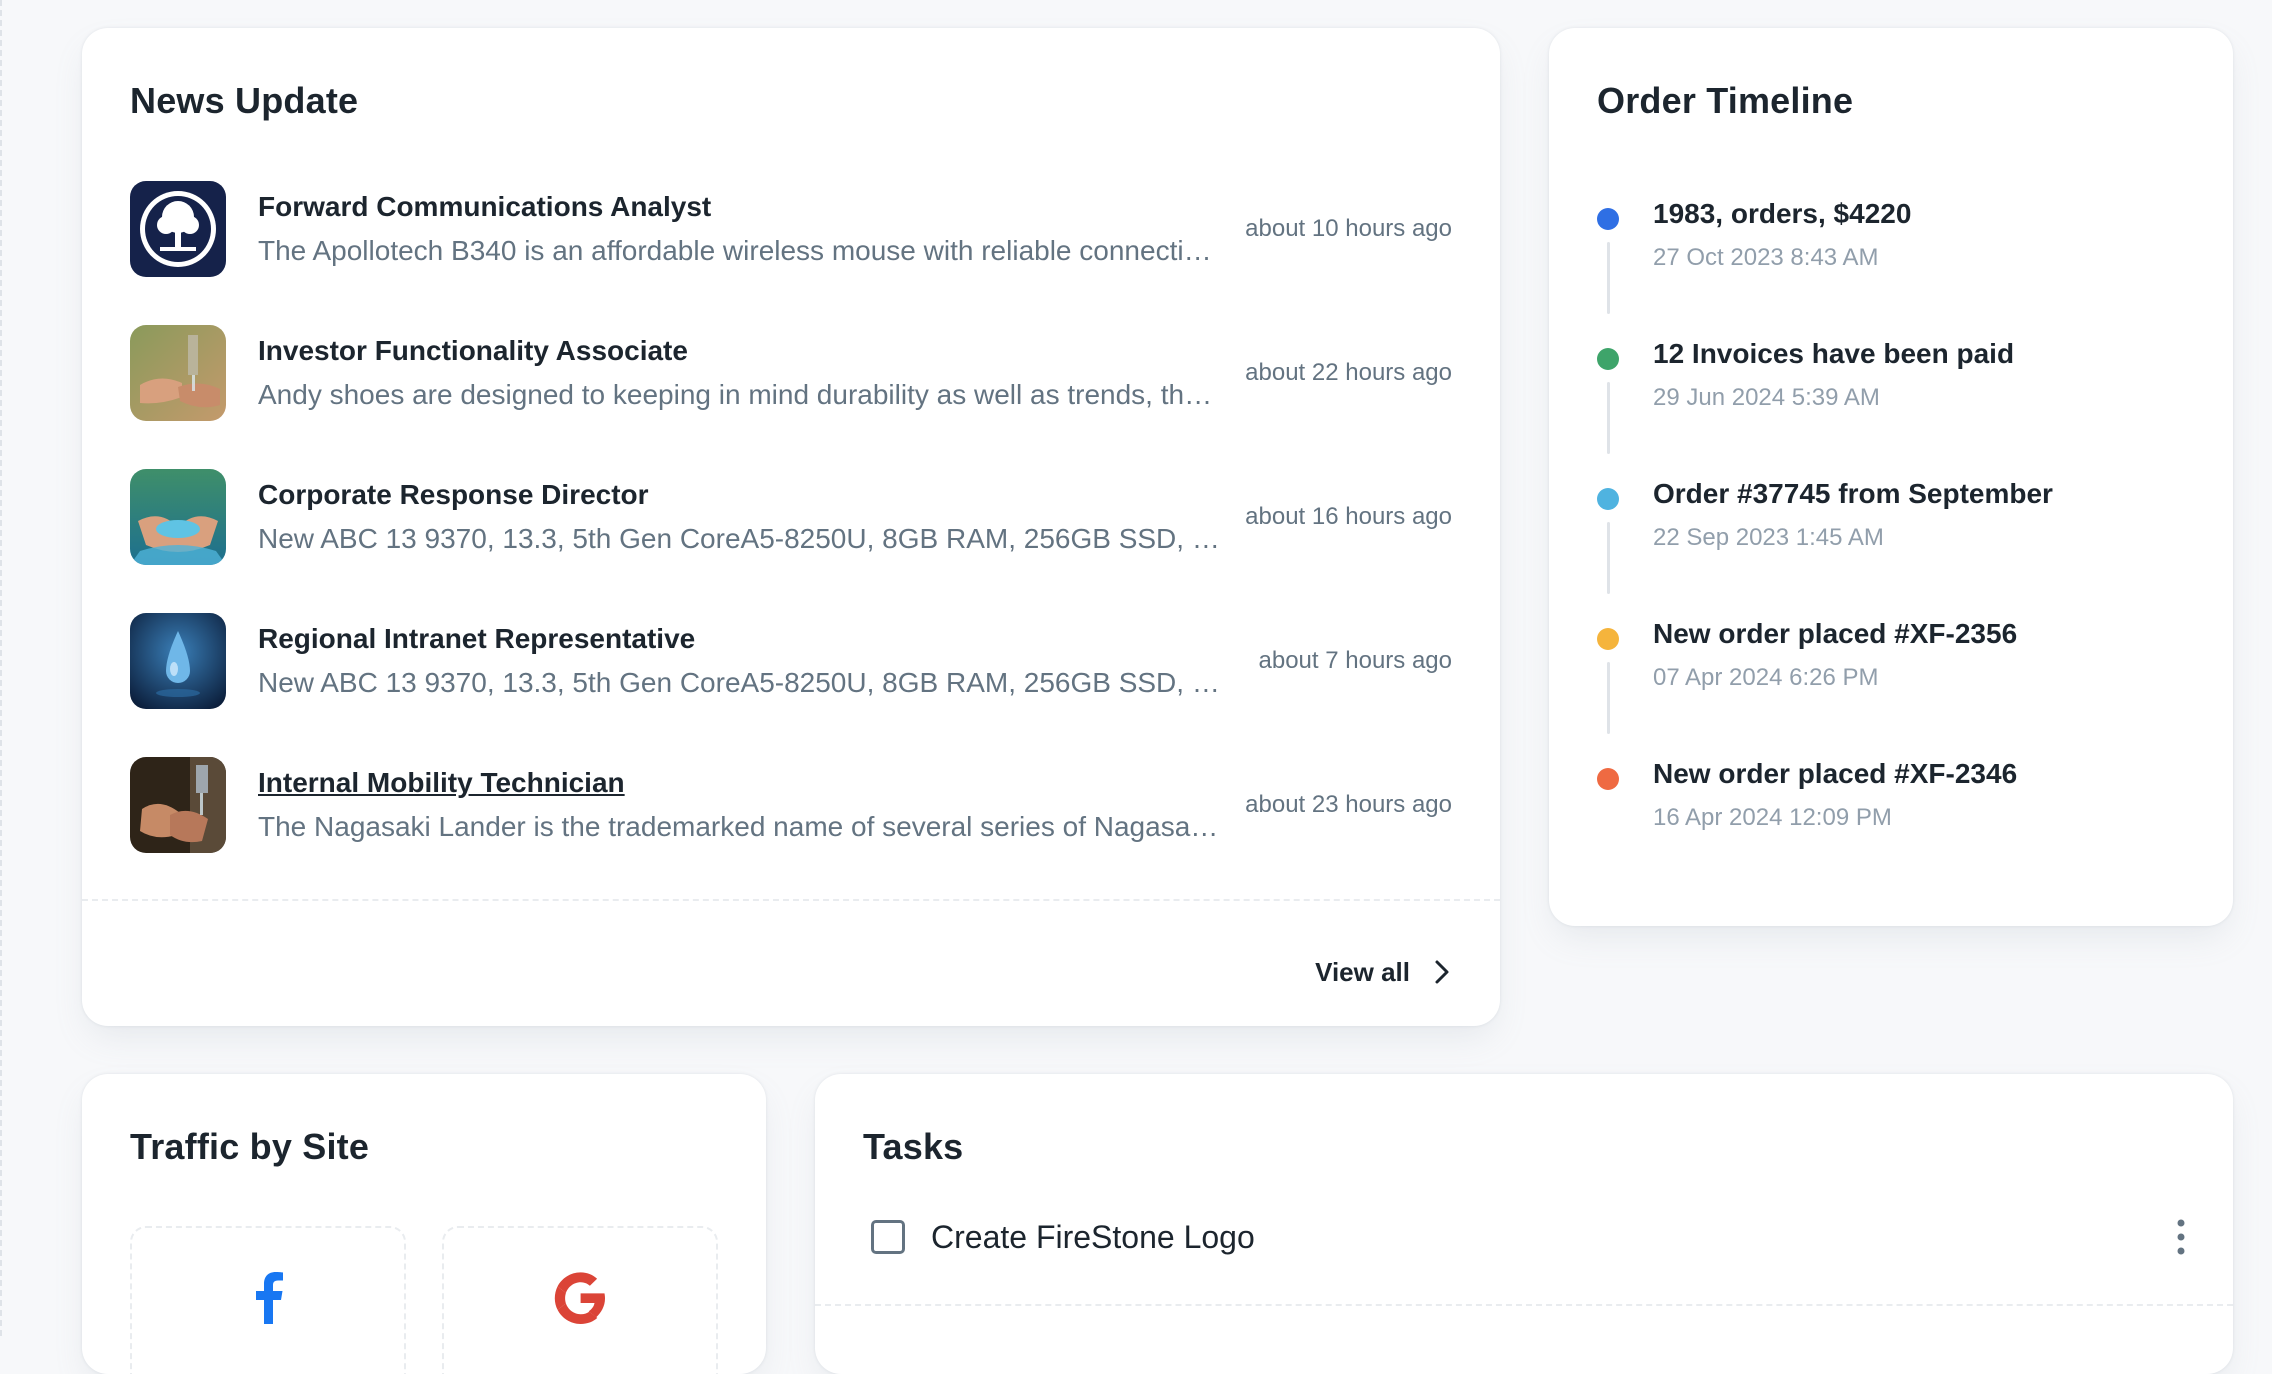  What do you see at coordinates (1093, 1237) in the screenshot?
I see `task-label: Create FireStone Logo` at bounding box center [1093, 1237].